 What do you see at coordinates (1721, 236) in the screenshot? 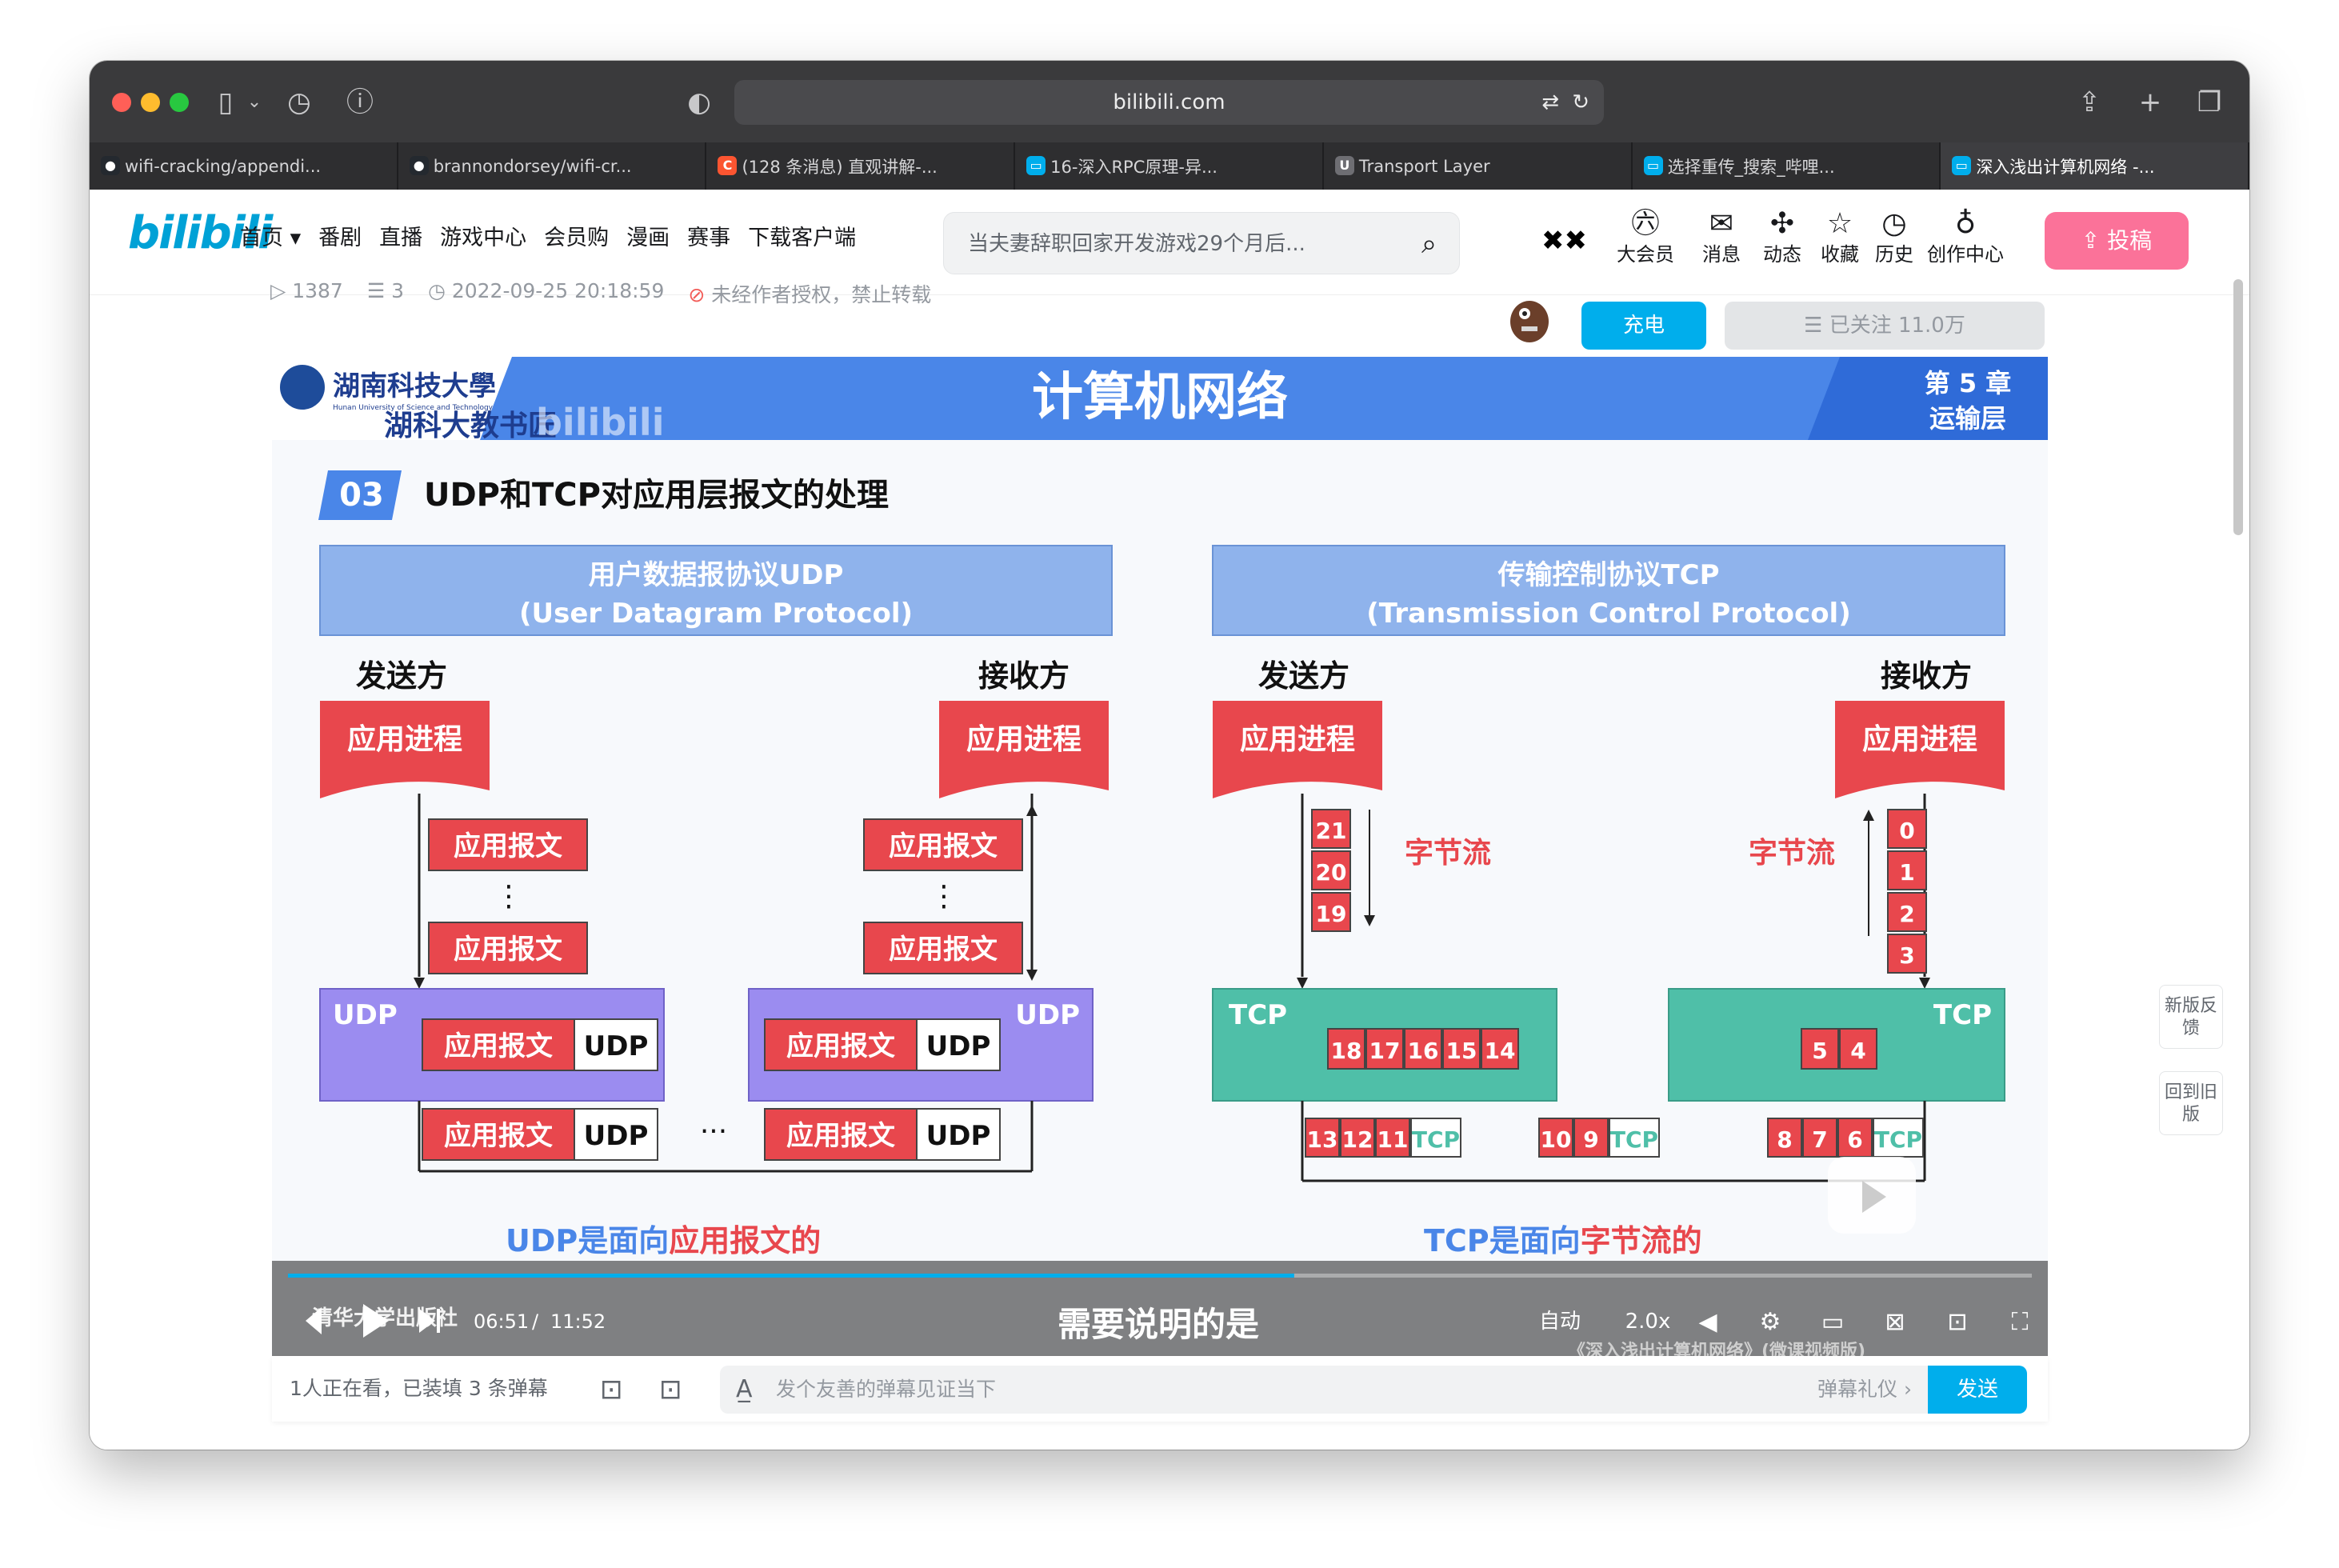
I see `nav-message-button: ✉ 消息` at bounding box center [1721, 236].